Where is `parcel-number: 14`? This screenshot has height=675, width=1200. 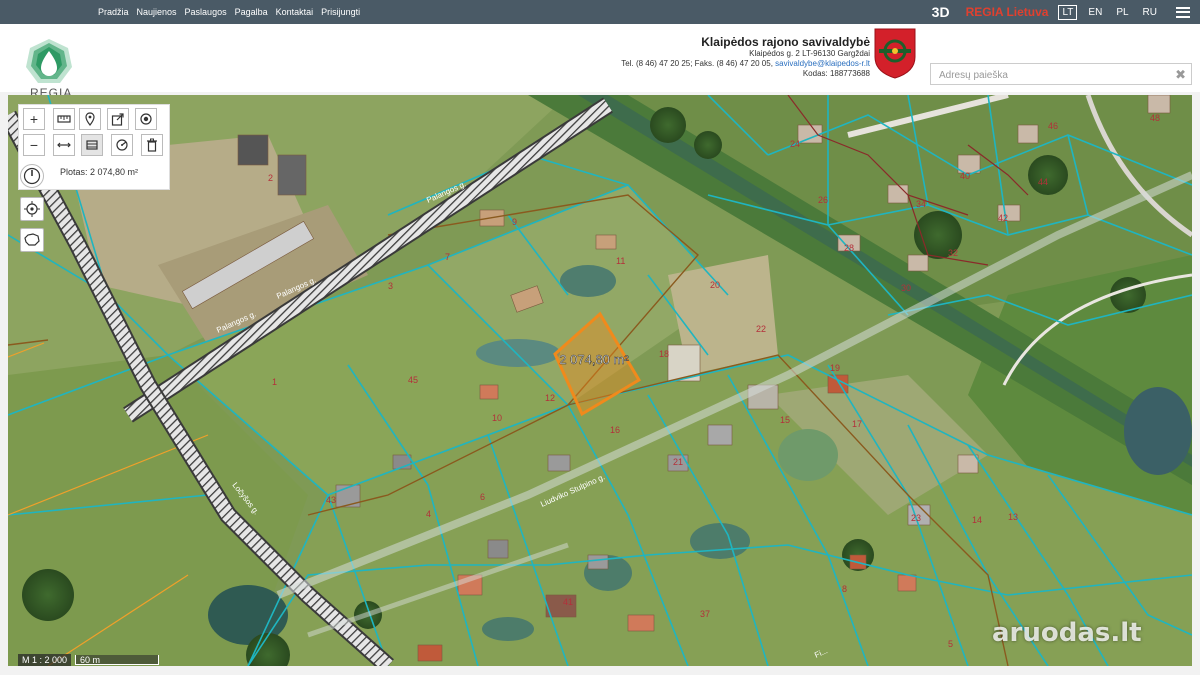 parcel-number: 14 is located at coordinates (977, 520).